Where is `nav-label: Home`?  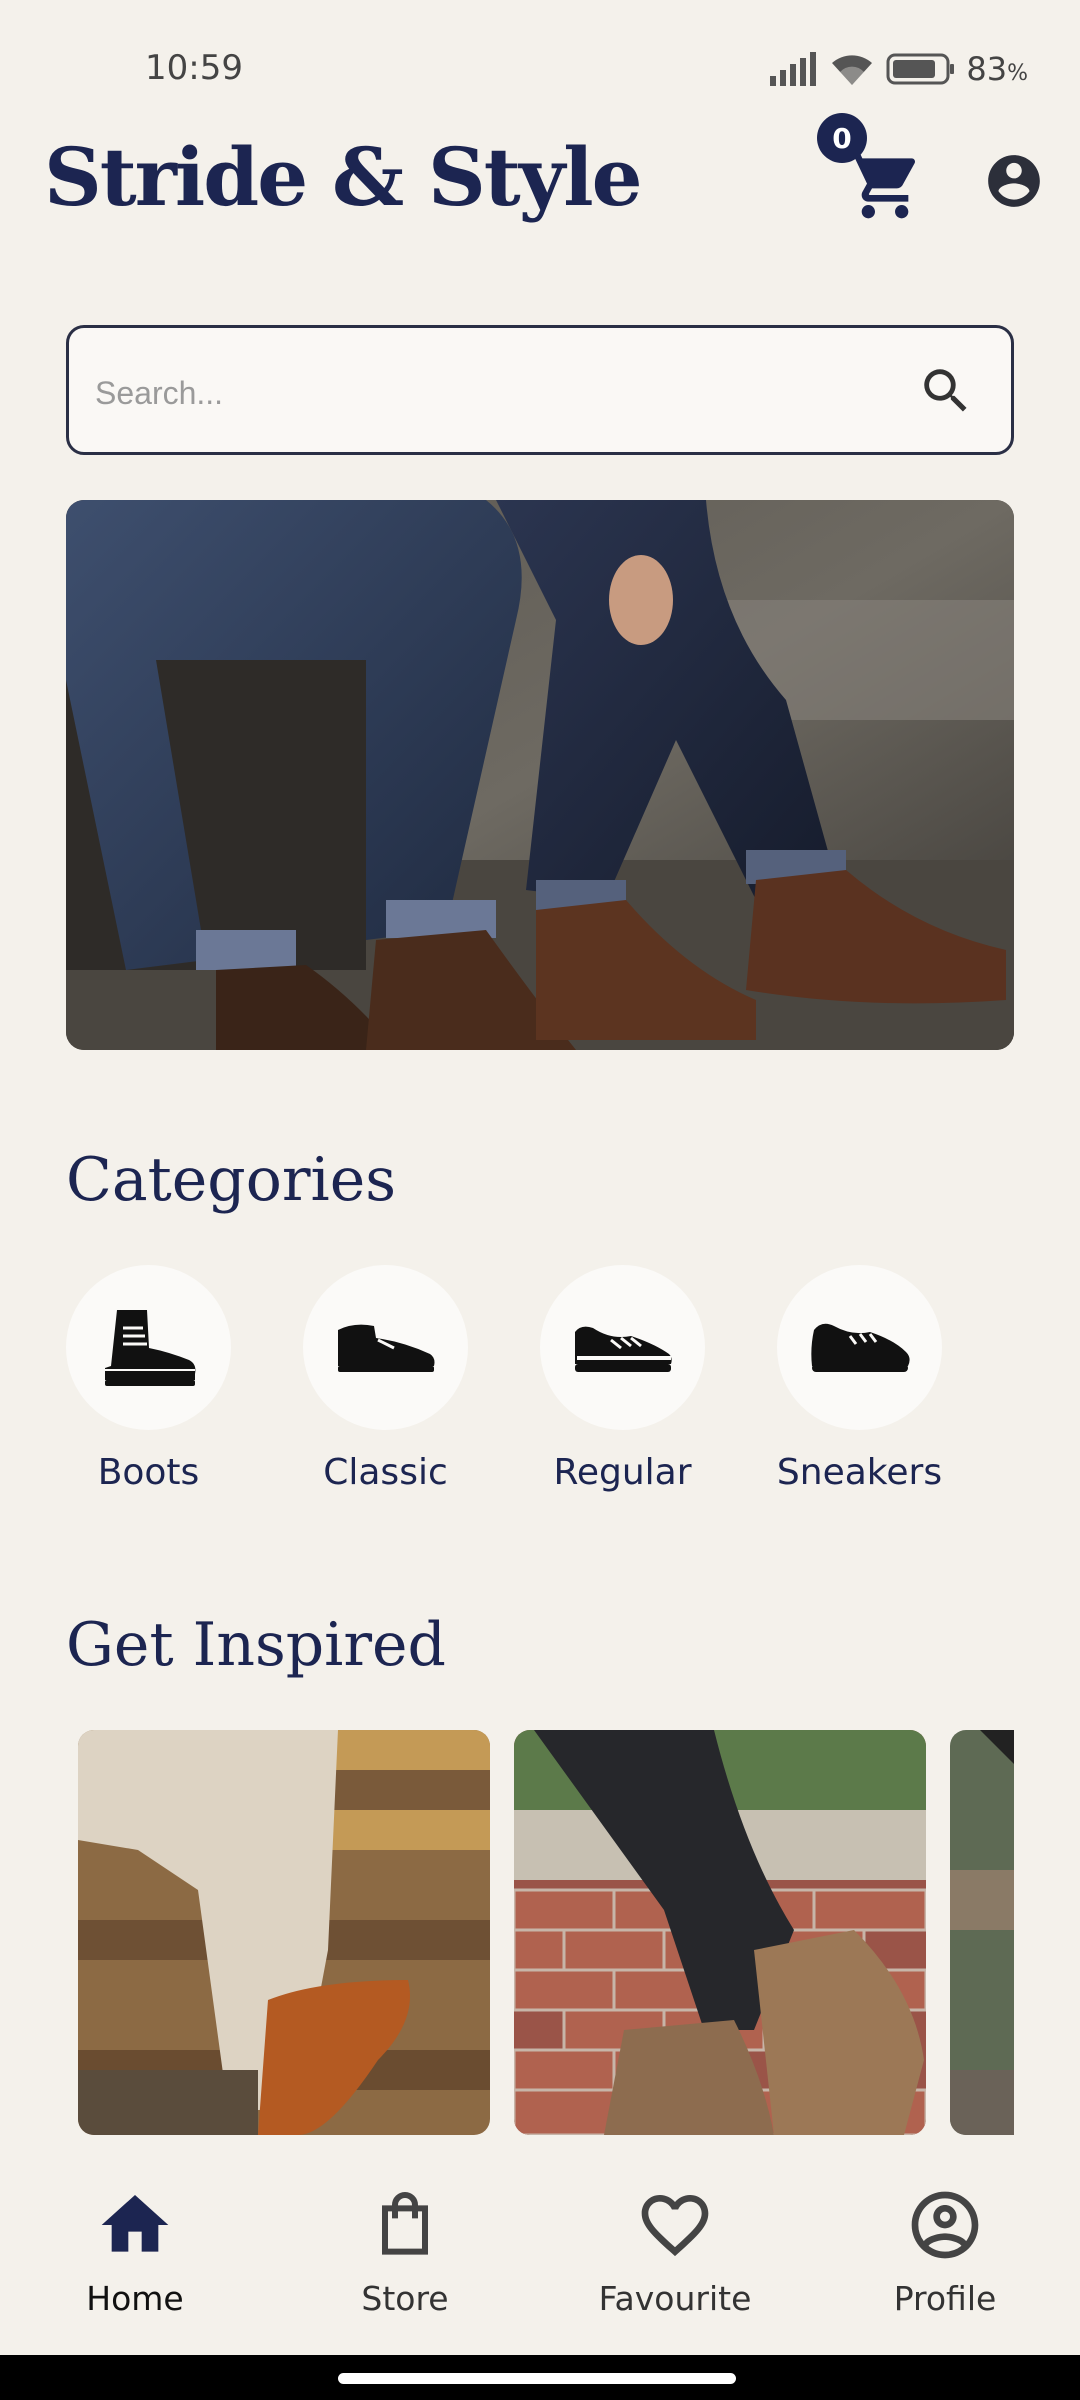
nav-label: Home is located at coordinates (135, 2298).